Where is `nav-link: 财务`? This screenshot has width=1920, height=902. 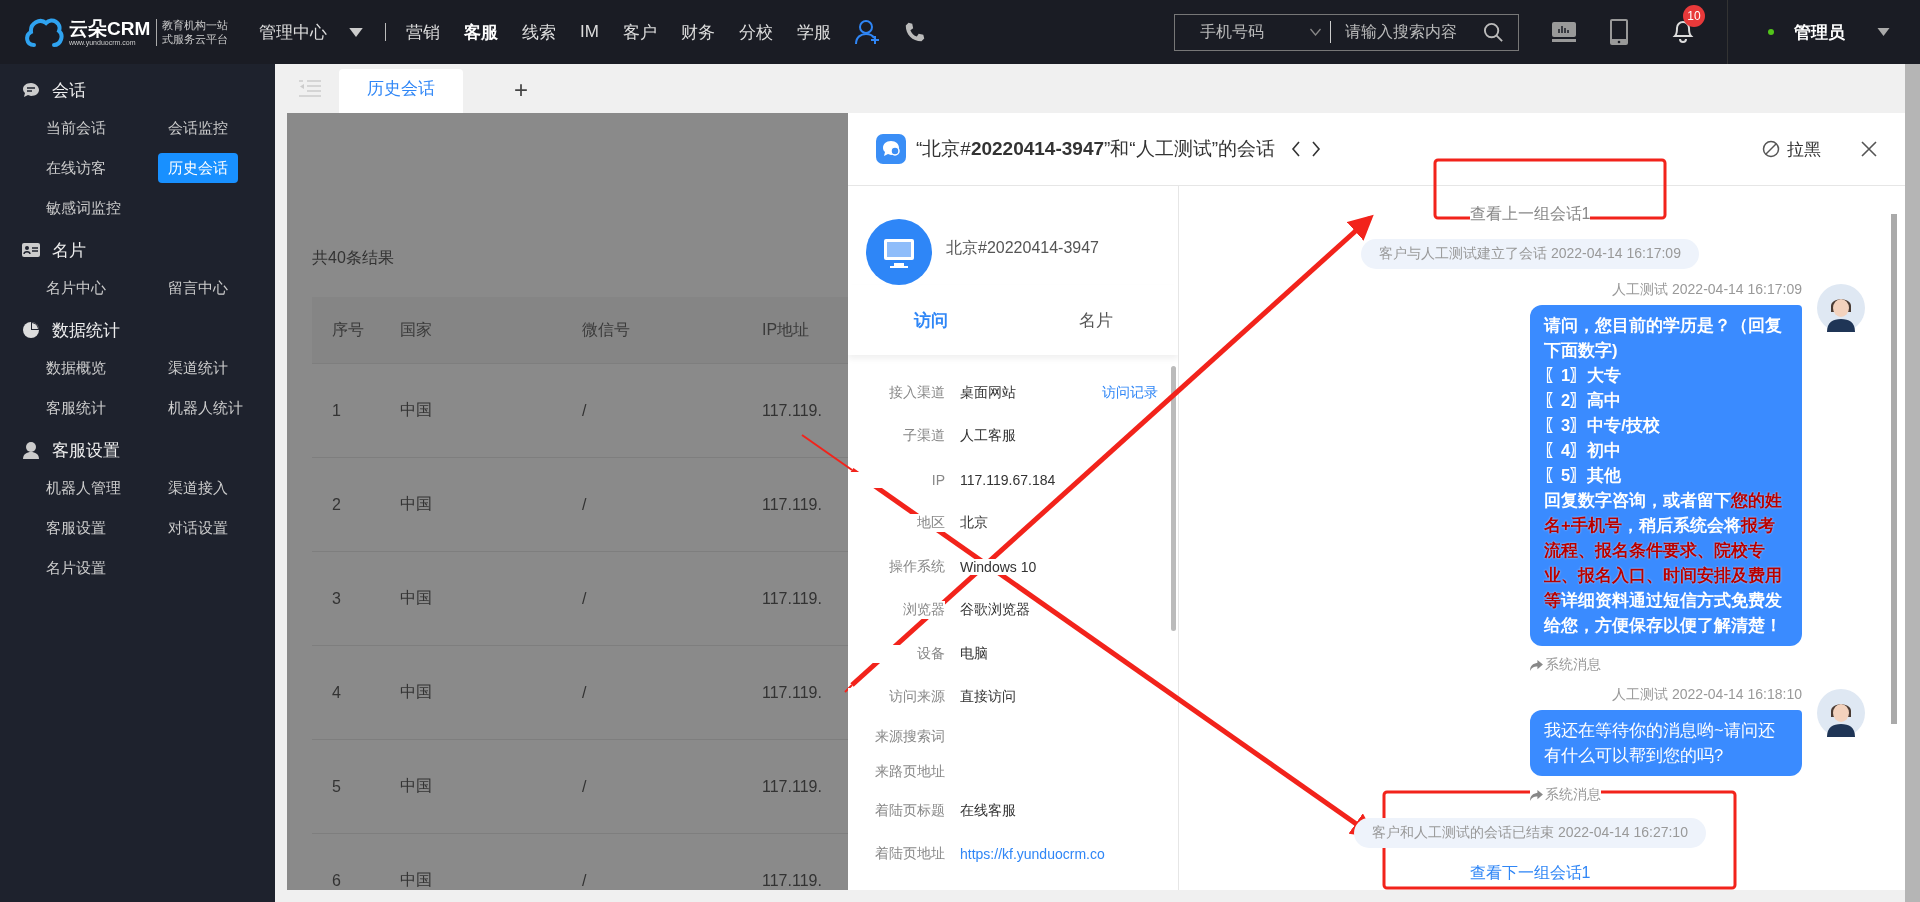
nav-link: 财务 is located at coordinates (697, 32).